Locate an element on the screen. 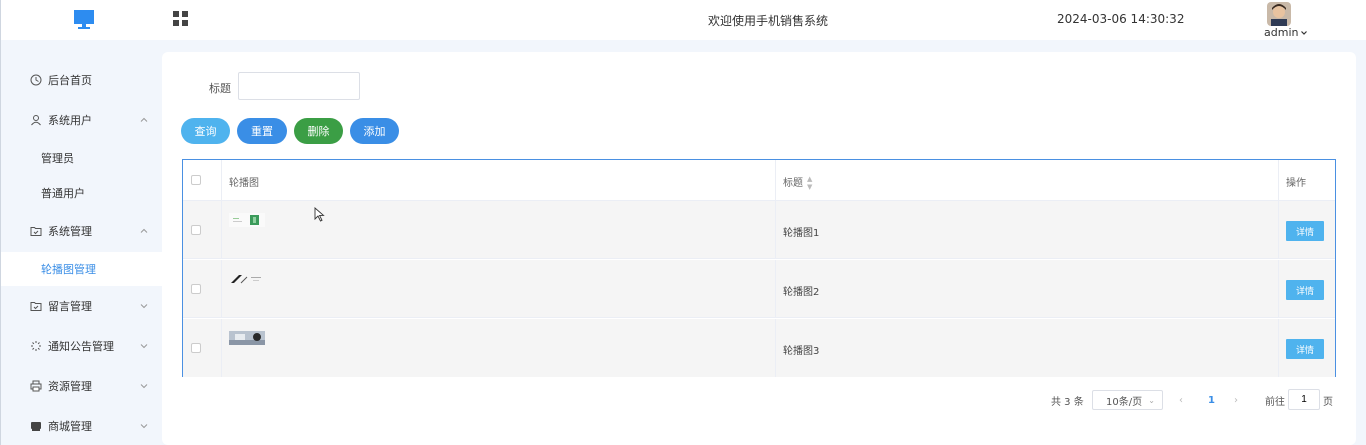 The height and width of the screenshot is (445, 1366). goto-page-input is located at coordinates (1304, 399).